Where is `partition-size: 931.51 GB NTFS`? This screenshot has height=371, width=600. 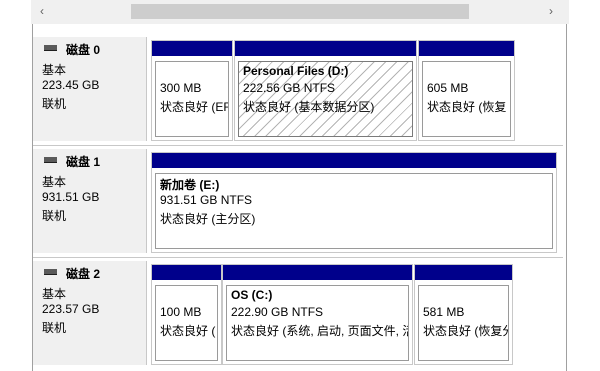 partition-size: 931.51 GB NTFS is located at coordinates (206, 200).